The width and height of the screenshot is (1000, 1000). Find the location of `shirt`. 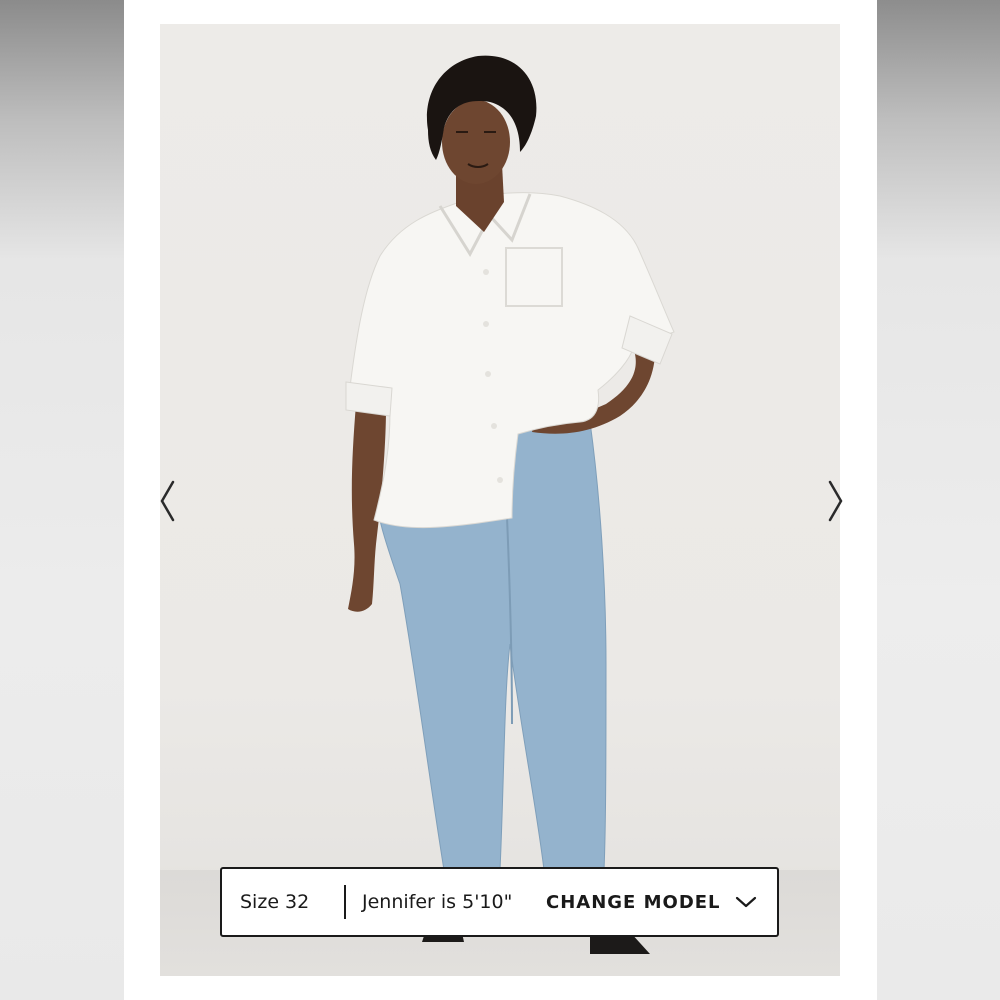

shirt is located at coordinates (511, 360).